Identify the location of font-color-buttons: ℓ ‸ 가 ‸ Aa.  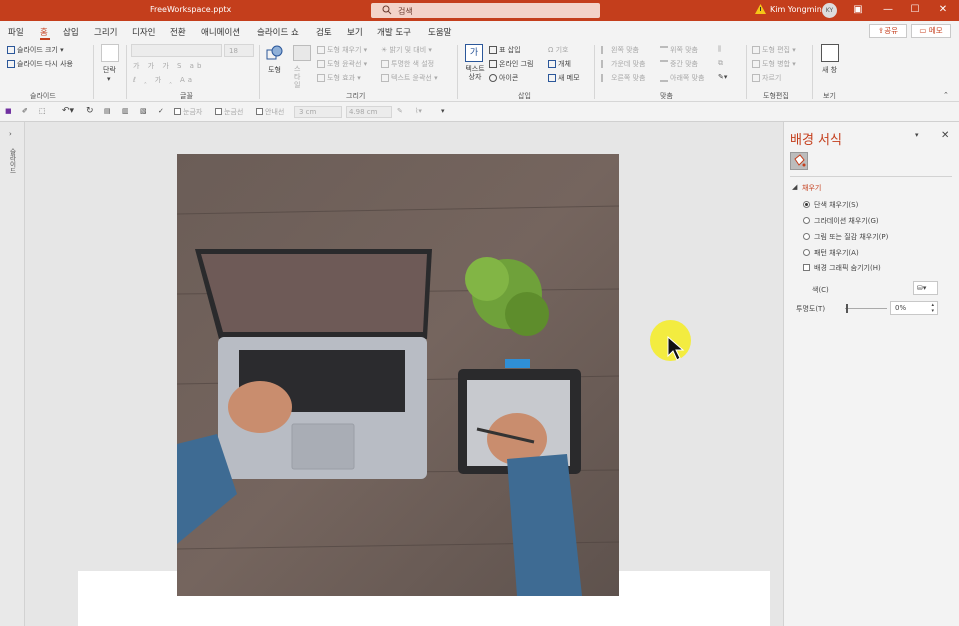
(164, 80).